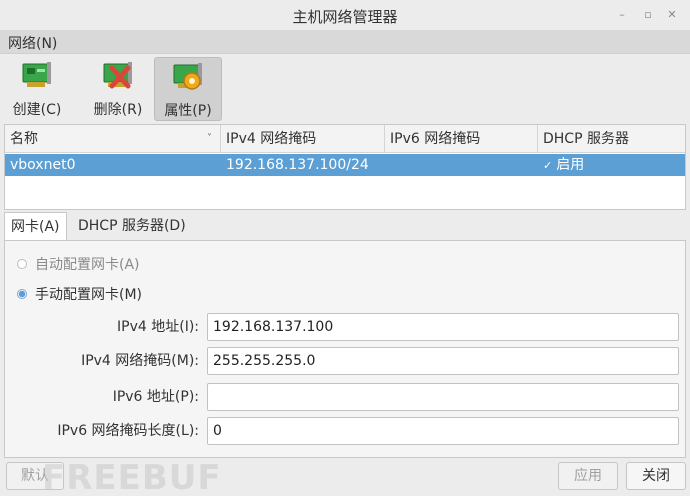  I want to click on ipv6-address-label: IPv6 地址(P):, so click(155, 397).